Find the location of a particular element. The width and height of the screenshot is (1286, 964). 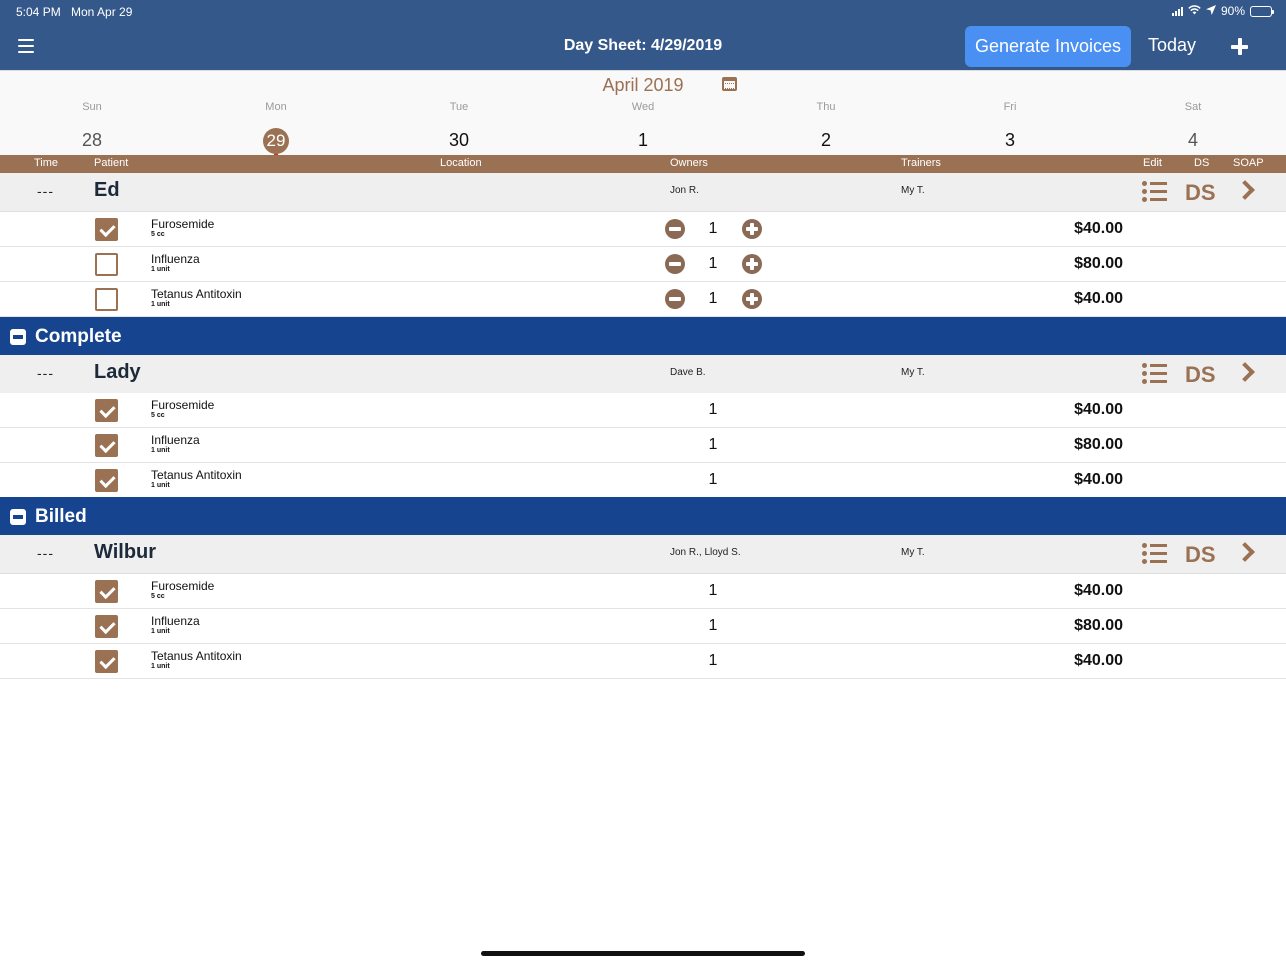

section-complete: Complete is located at coordinates (643, 336).